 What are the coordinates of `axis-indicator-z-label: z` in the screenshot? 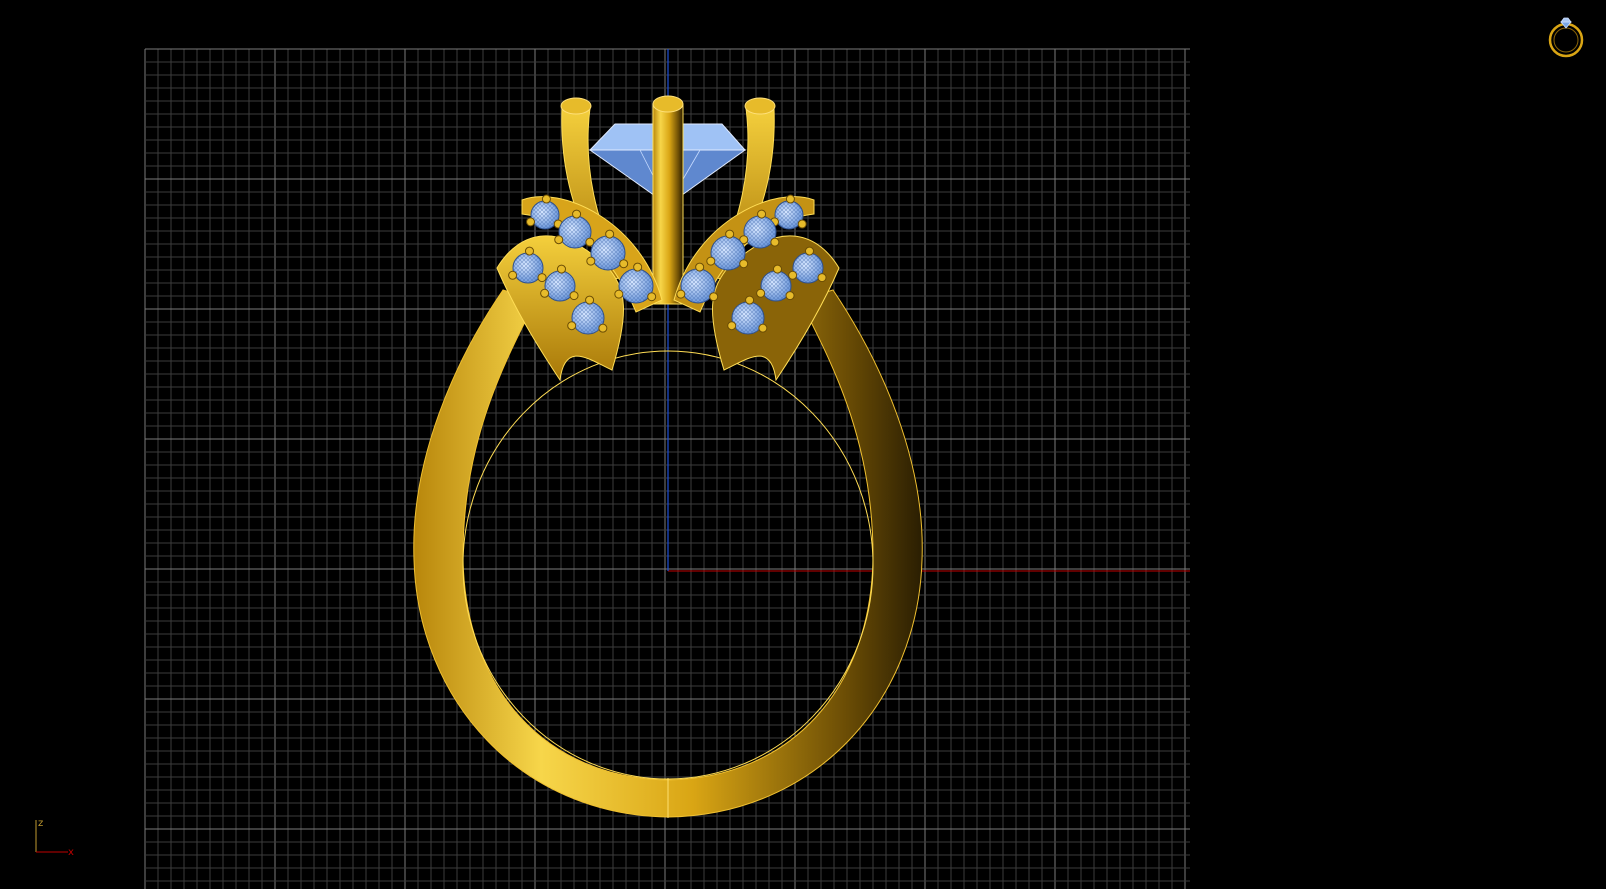 It's located at (40, 823).